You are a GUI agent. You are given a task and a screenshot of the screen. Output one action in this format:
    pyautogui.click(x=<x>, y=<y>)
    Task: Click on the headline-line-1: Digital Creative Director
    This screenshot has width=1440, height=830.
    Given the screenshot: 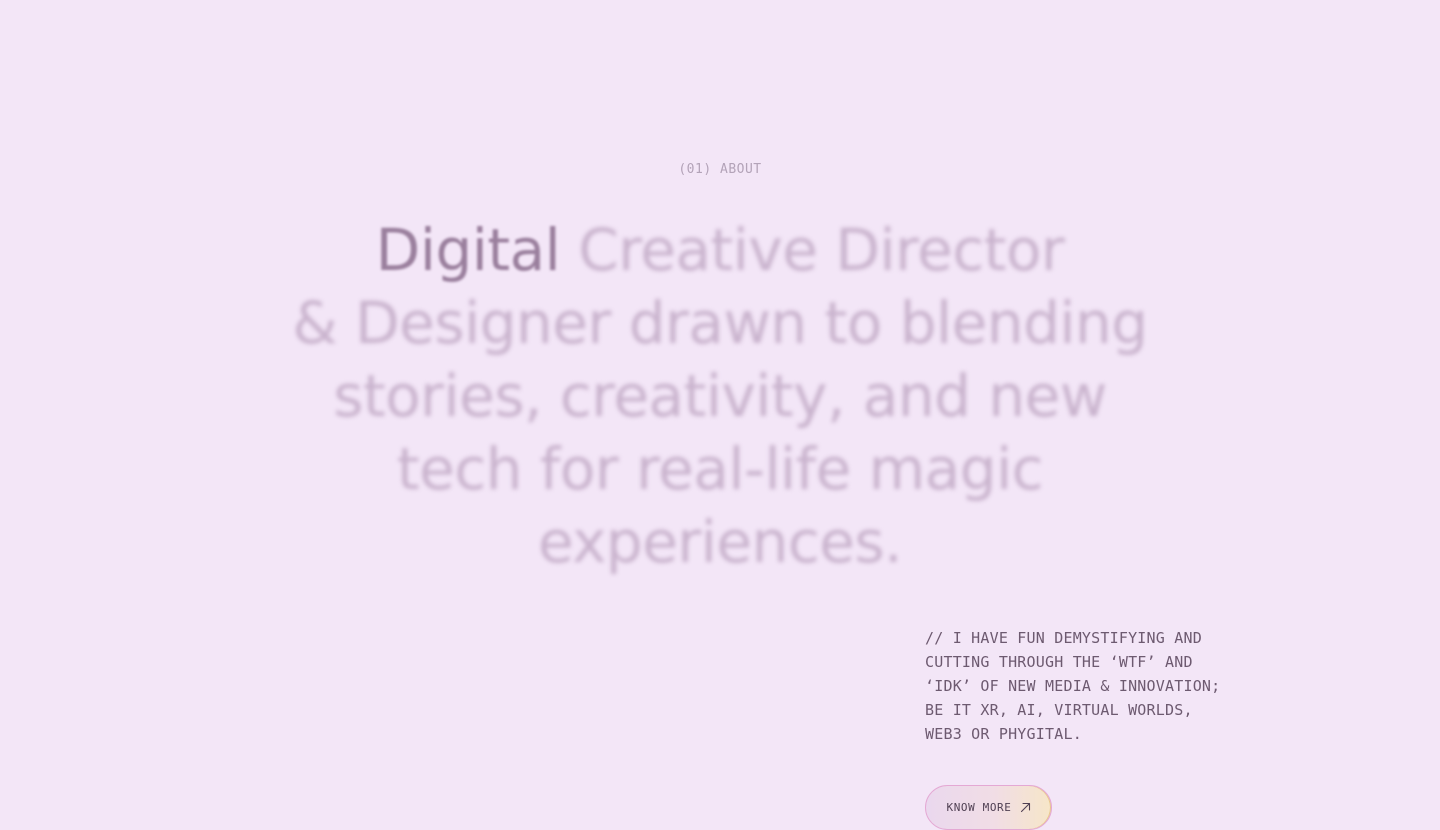 What is the action you would take?
    pyautogui.click(x=720, y=250)
    